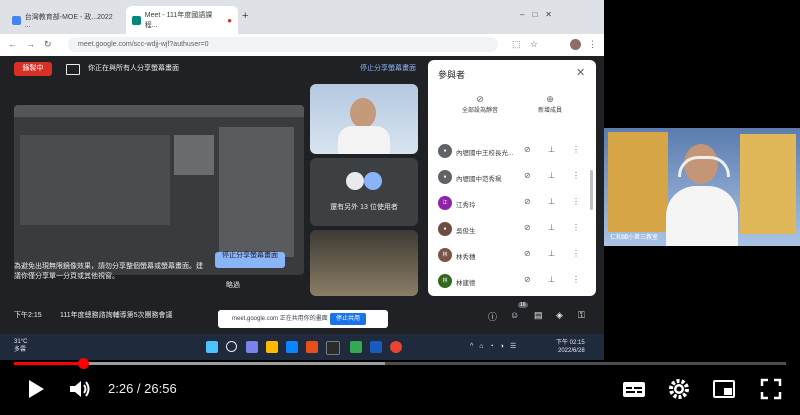 This screenshot has width=800, height=415. I want to click on browser-tab-2: Meet - 111年度國語課程... ●, so click(182, 20).